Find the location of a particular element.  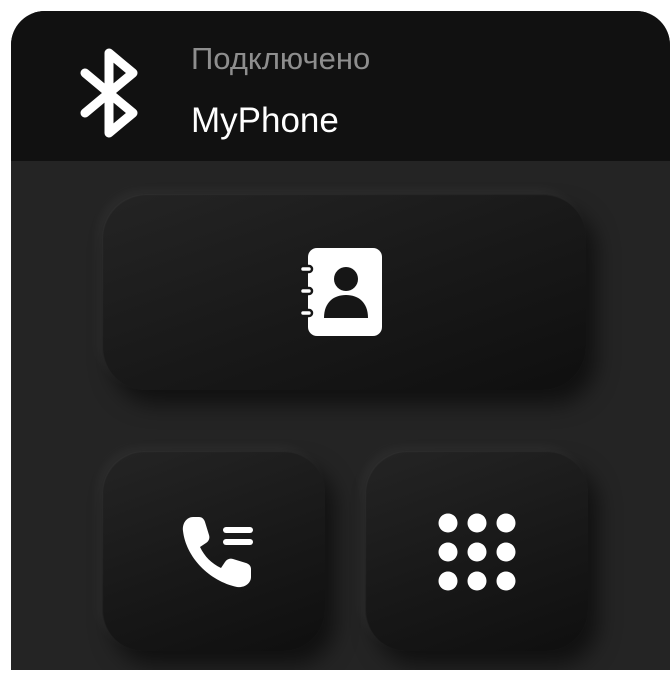

call-log-button is located at coordinates (213, 551).